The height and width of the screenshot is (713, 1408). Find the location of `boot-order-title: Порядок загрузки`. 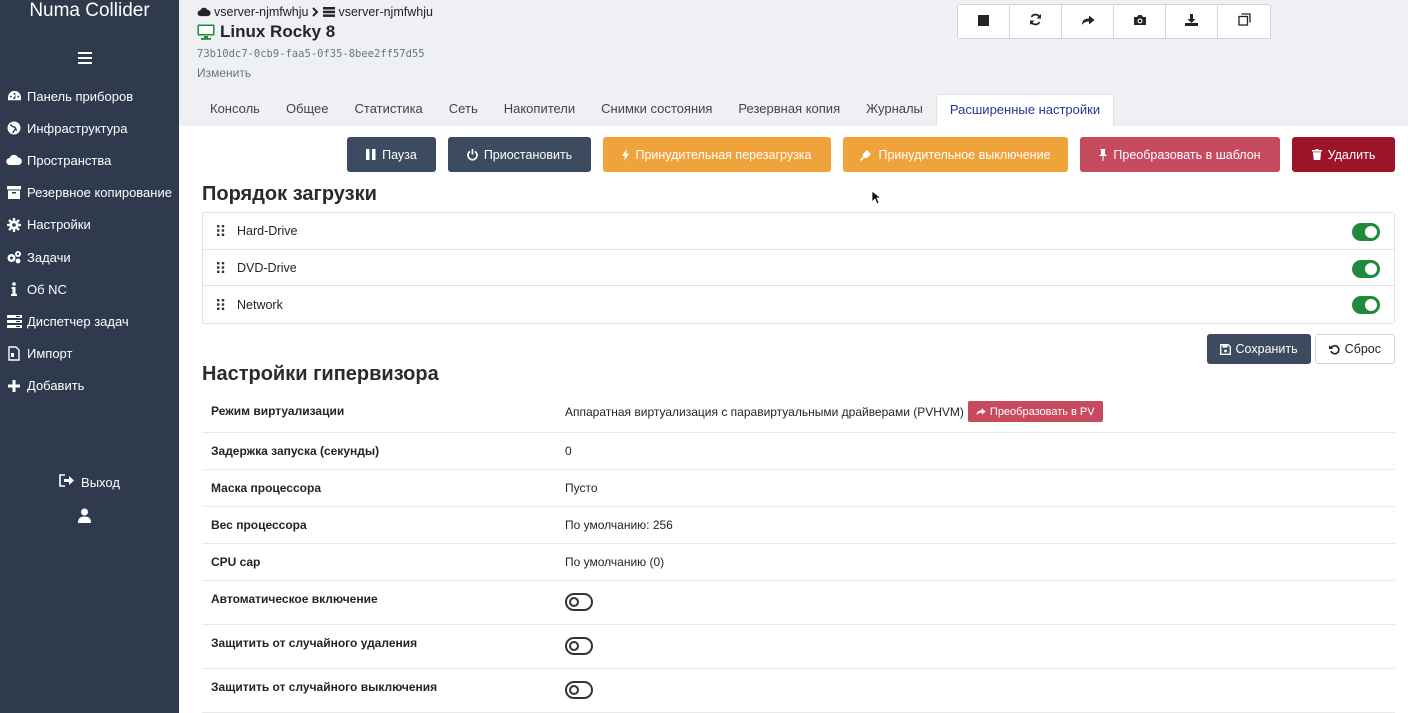

boot-order-title: Порядок загрузки is located at coordinates (289, 194).